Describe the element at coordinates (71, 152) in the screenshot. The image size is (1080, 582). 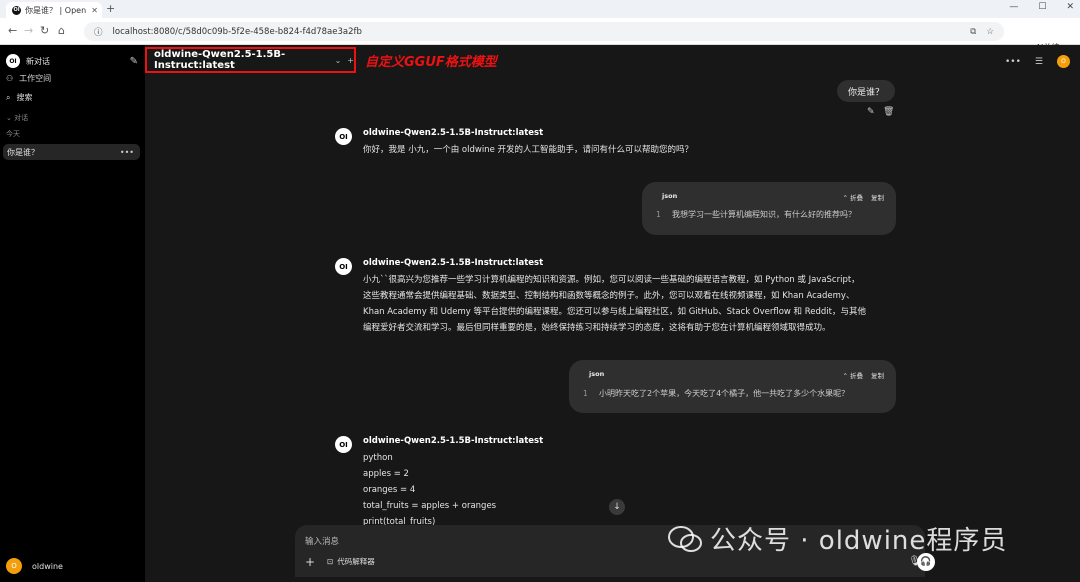
I see `chat-history-item: 你是谁？ •••` at that location.